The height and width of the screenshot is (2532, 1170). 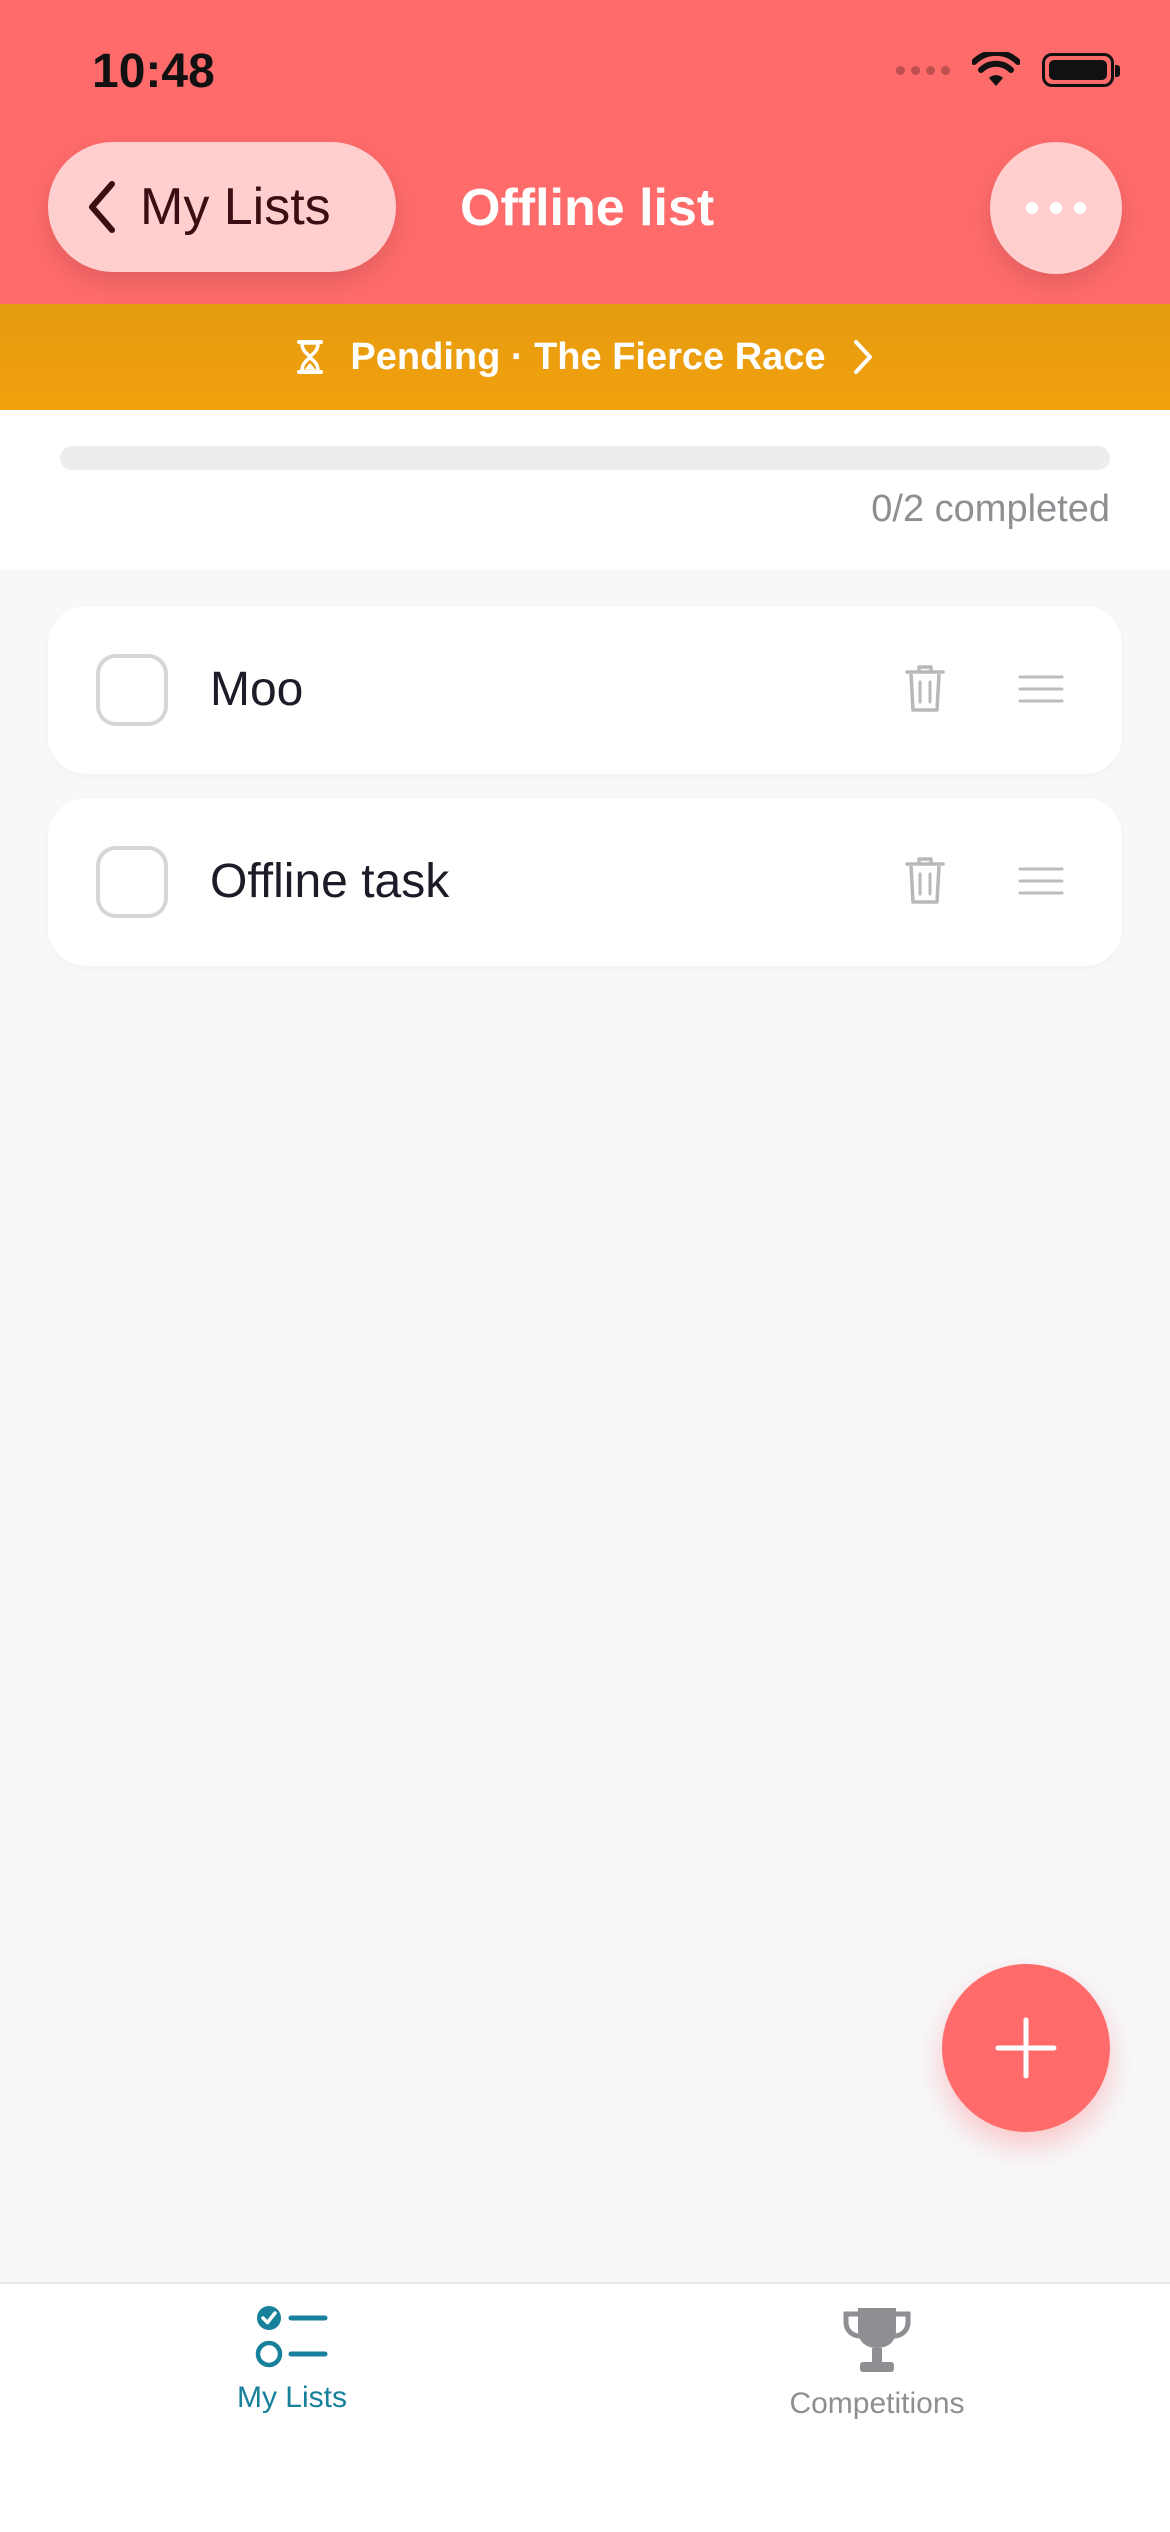 I want to click on chevron-left-icon, so click(x=102, y=207).